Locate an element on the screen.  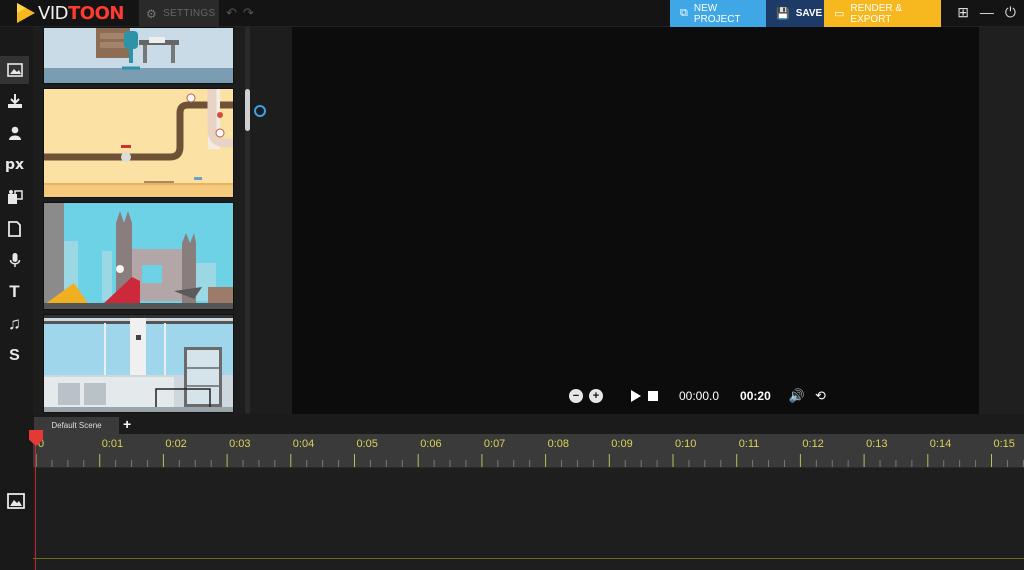
power-icon: ⏻ is located at coordinates (1010, 12).